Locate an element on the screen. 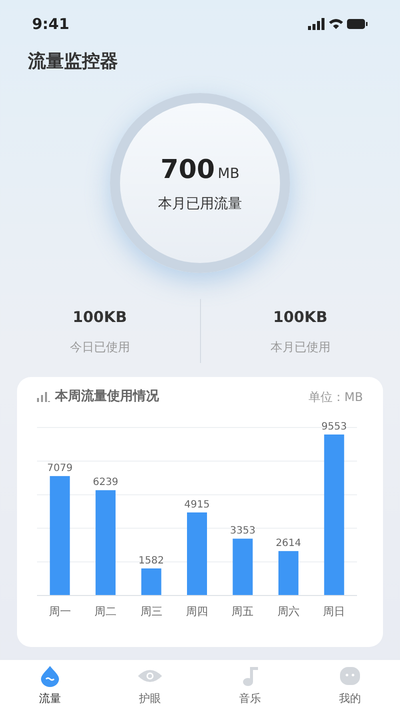 This screenshot has width=400, height=712. bar-value-label: 6239 is located at coordinates (105, 482).